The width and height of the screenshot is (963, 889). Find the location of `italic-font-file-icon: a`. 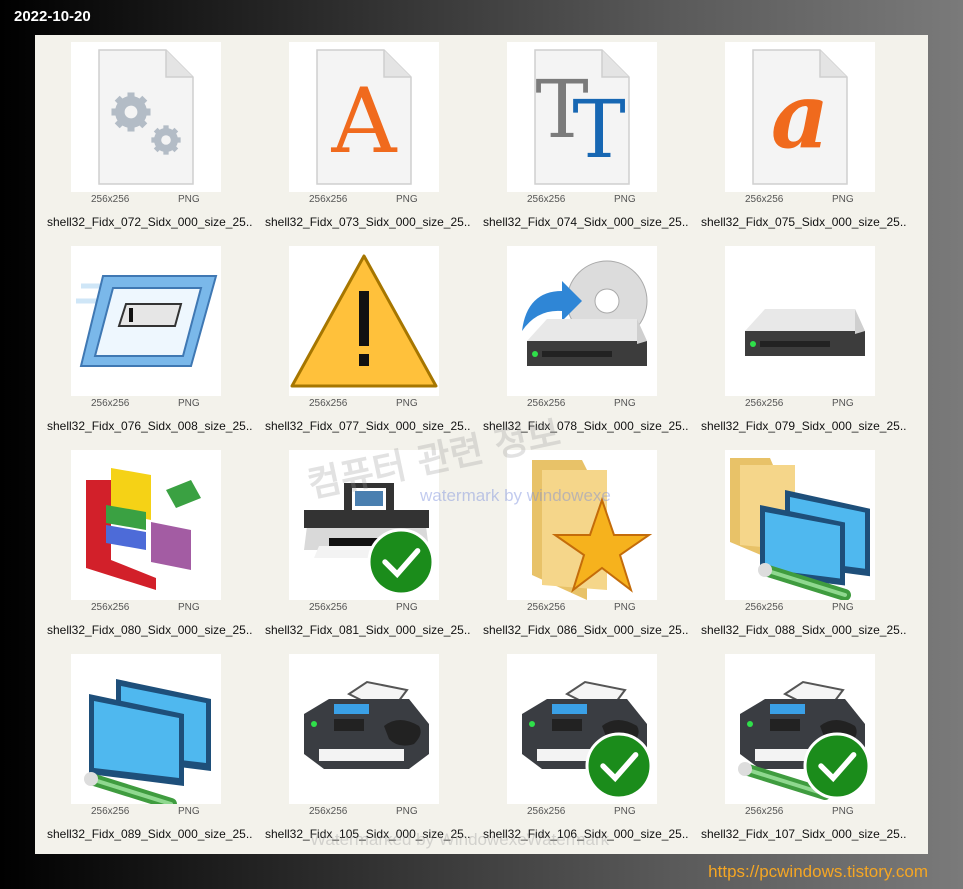

italic-font-file-icon: a is located at coordinates (800, 117).